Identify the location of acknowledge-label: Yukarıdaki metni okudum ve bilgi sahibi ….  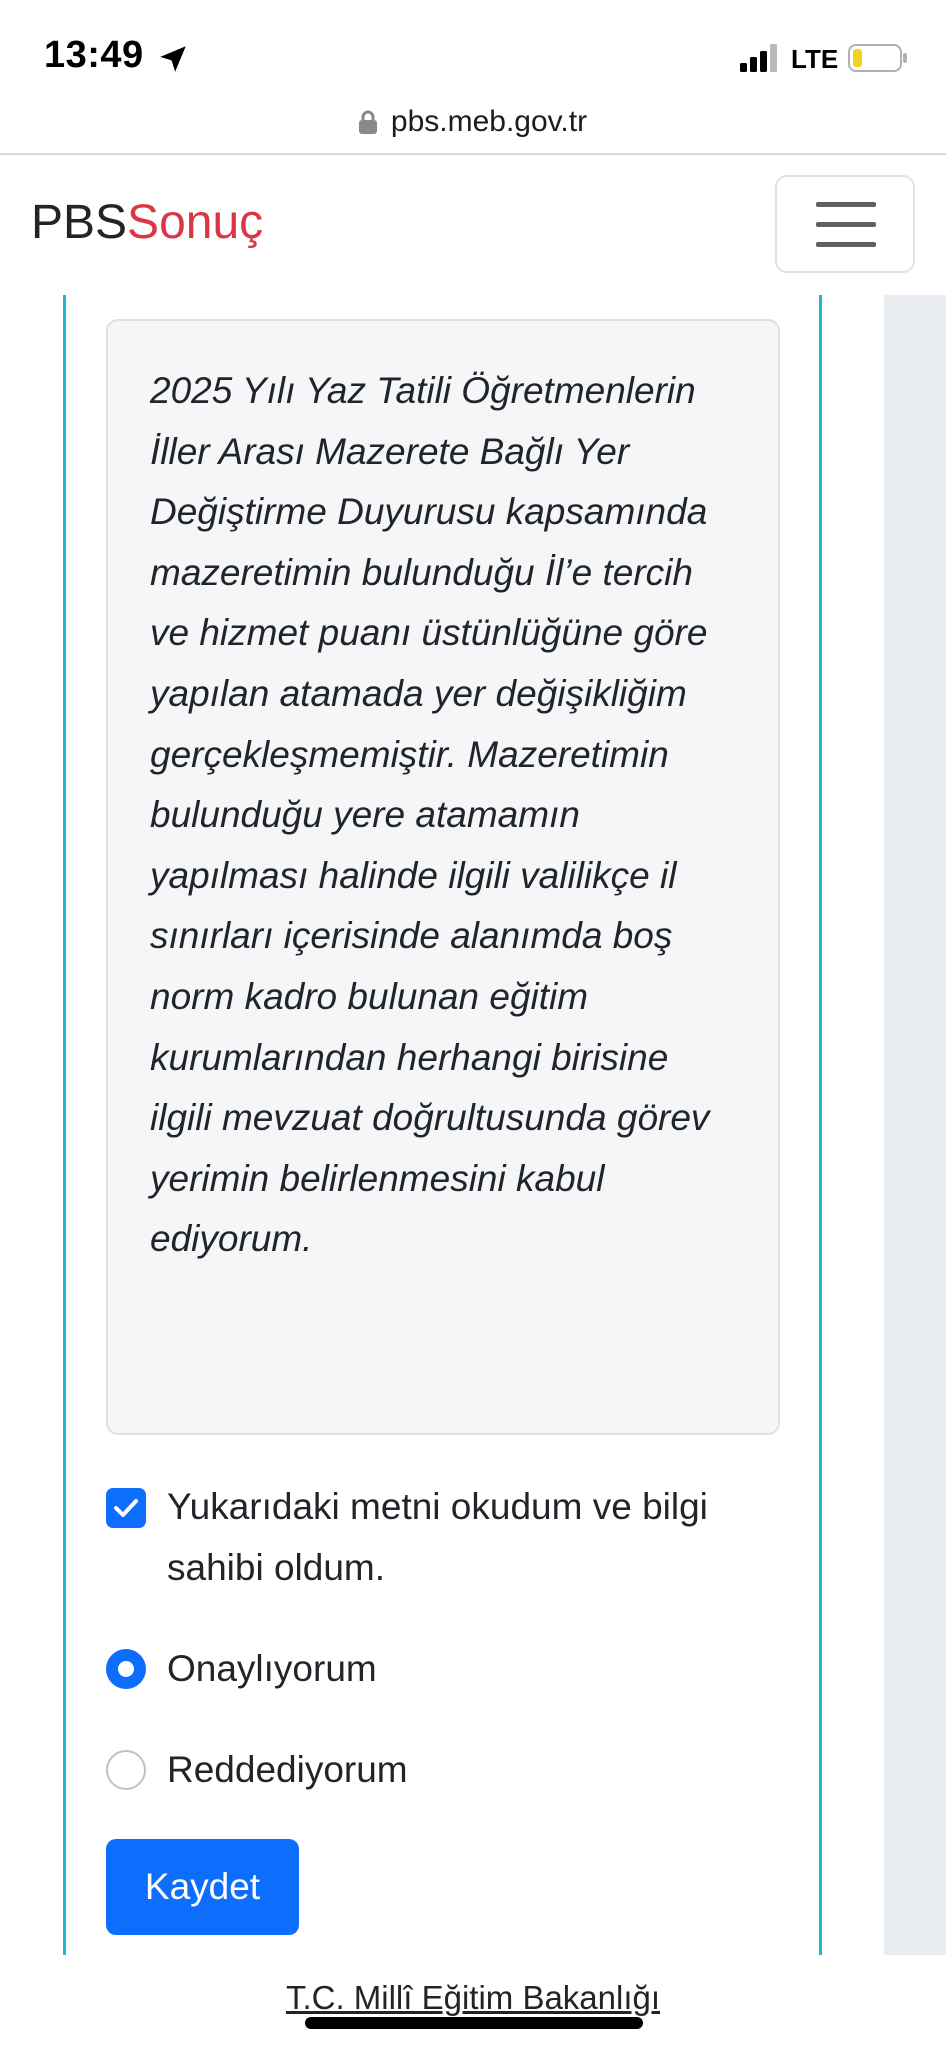
(487, 1537).